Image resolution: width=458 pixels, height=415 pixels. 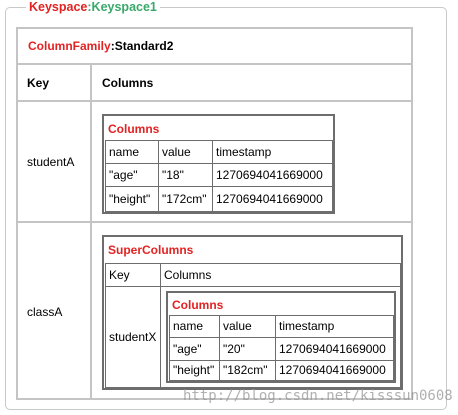 What do you see at coordinates (45, 312) in the screenshot?
I see `row-key-classA: classA` at bounding box center [45, 312].